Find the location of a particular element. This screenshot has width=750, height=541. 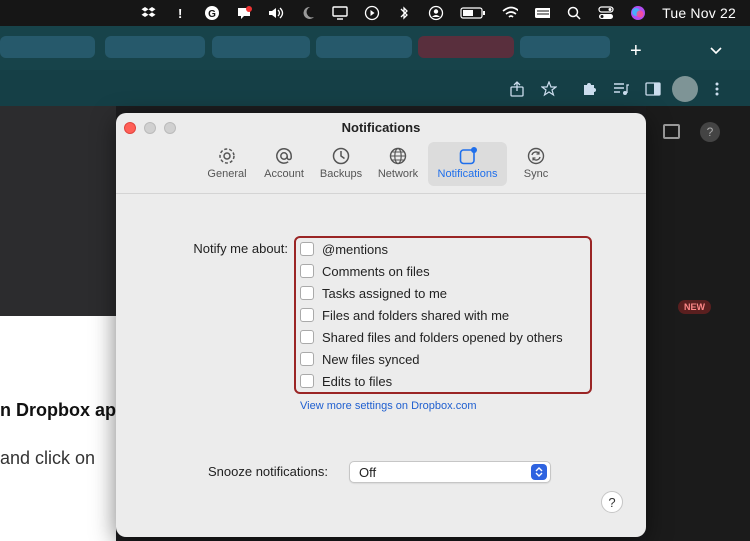

sidebar-icon is located at coordinates (653, 89).